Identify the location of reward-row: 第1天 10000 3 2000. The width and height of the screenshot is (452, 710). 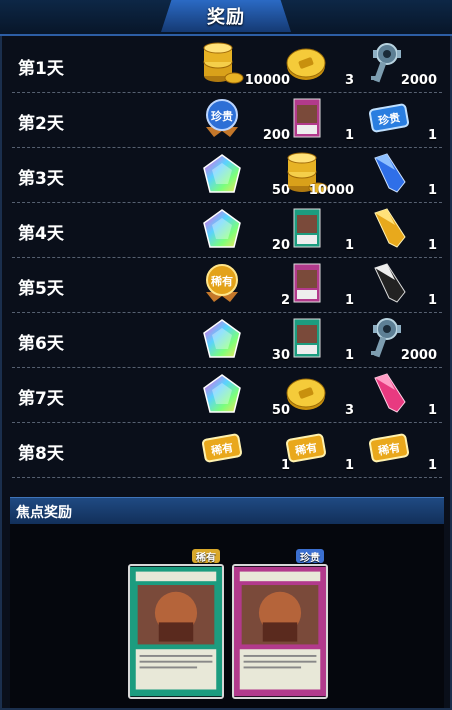
(227, 65).